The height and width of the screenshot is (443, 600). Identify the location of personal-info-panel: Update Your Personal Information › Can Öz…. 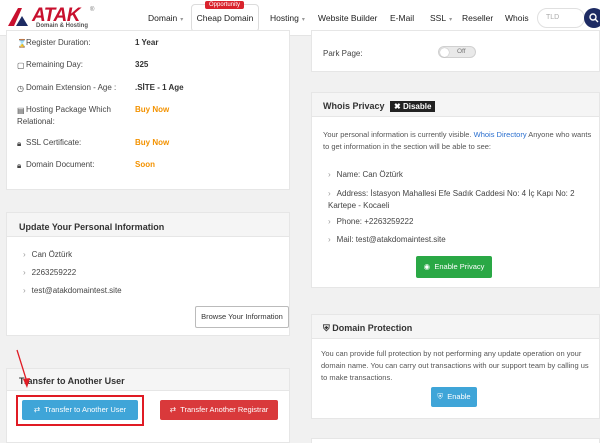
(148, 274).